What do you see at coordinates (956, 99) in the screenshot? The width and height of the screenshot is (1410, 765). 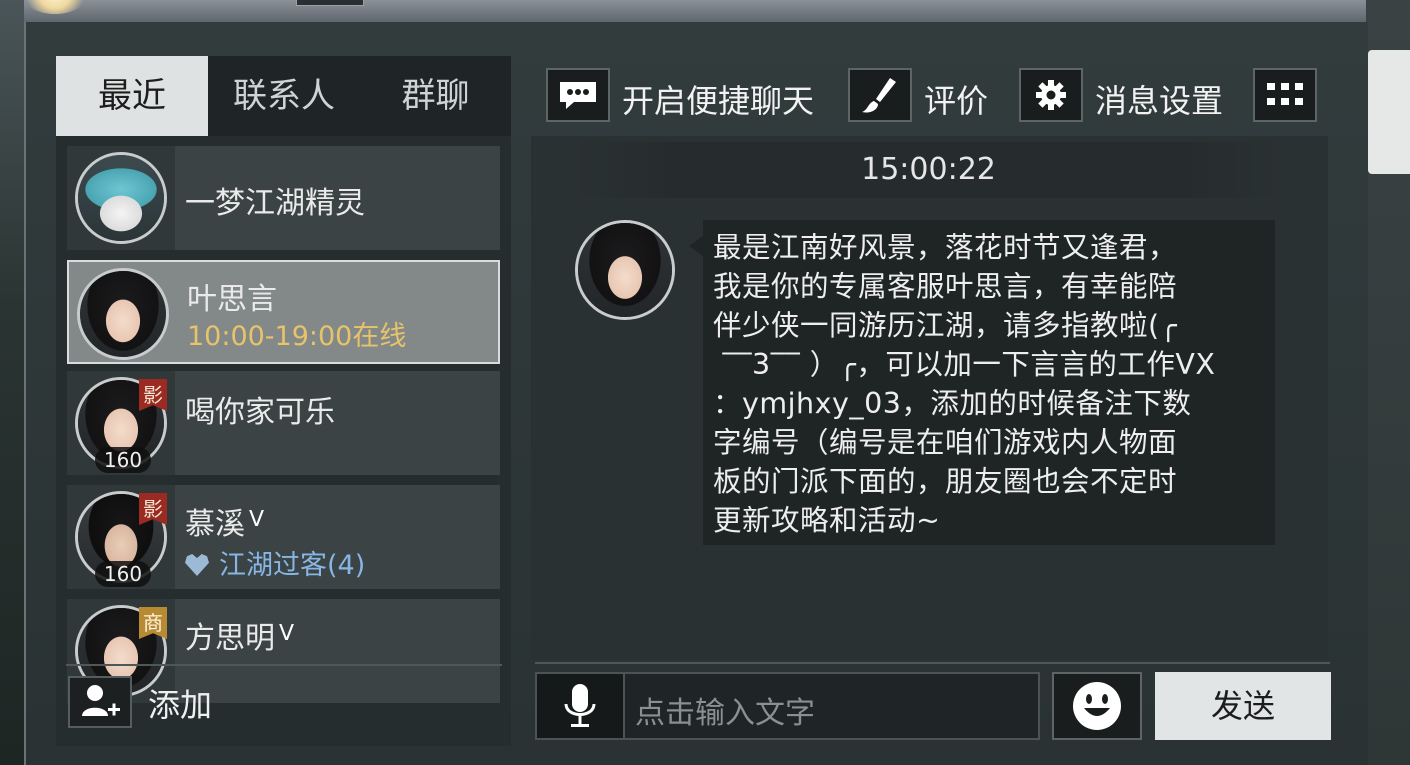 I see `rate-label: 评价` at bounding box center [956, 99].